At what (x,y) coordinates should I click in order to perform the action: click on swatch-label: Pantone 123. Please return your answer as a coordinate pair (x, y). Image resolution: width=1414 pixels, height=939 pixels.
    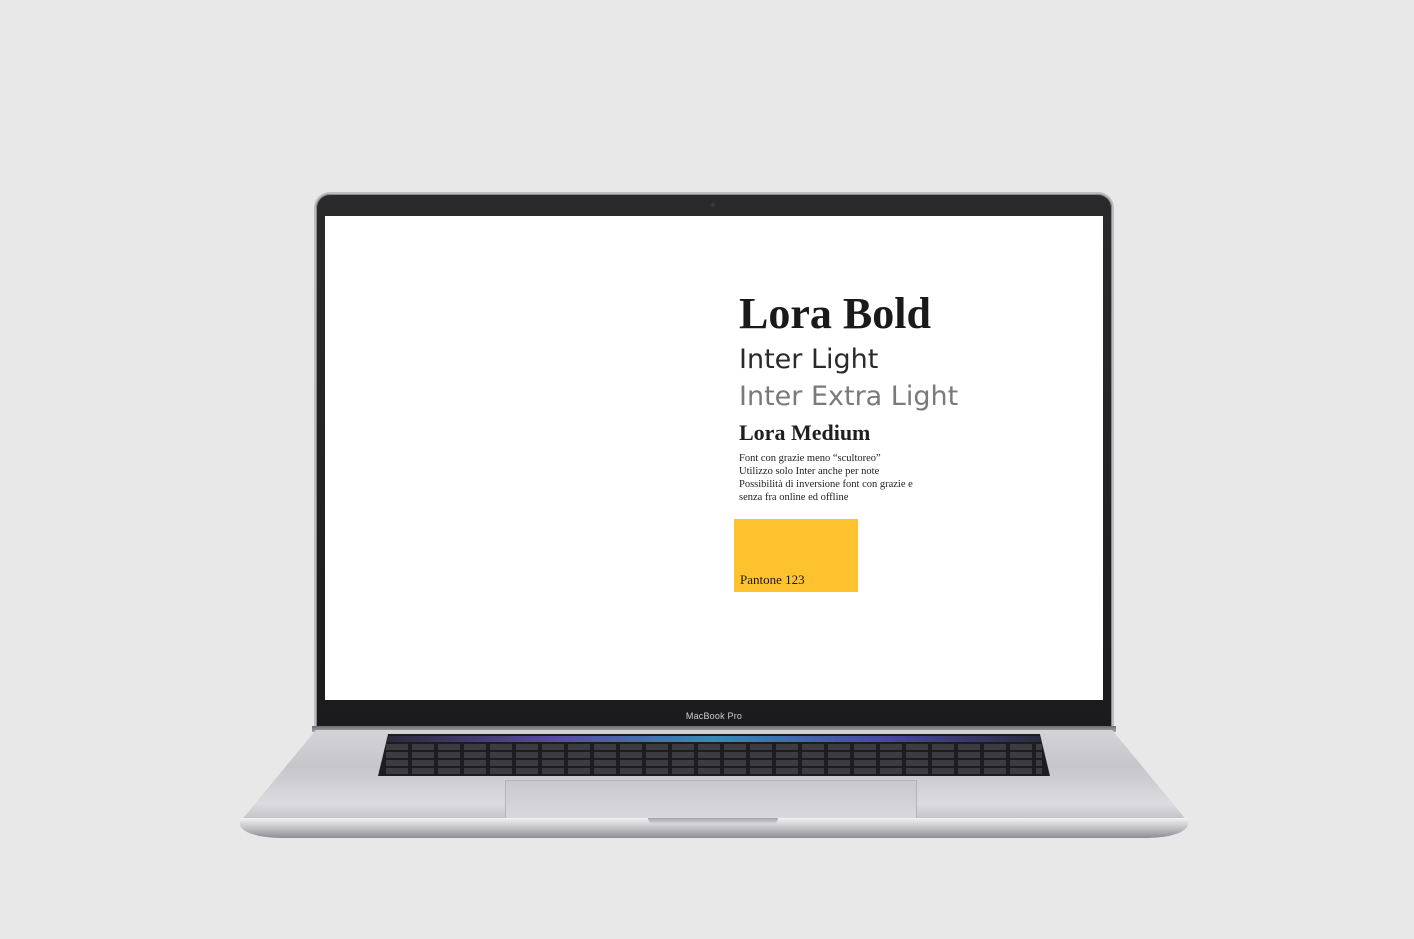
    Looking at the image, I should click on (772, 579).